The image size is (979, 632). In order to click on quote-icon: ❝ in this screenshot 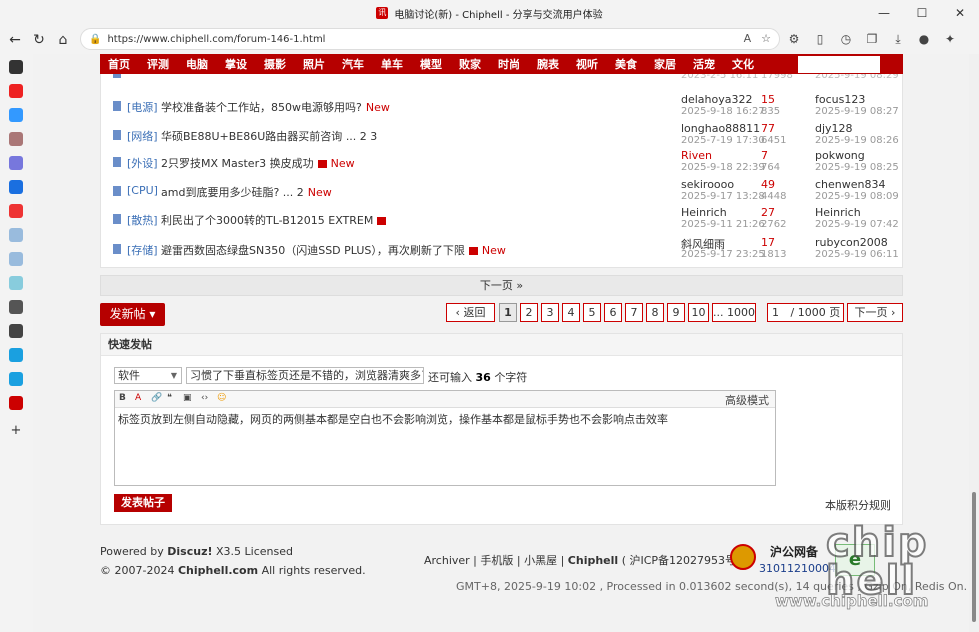, I will do `click(169, 398)`.